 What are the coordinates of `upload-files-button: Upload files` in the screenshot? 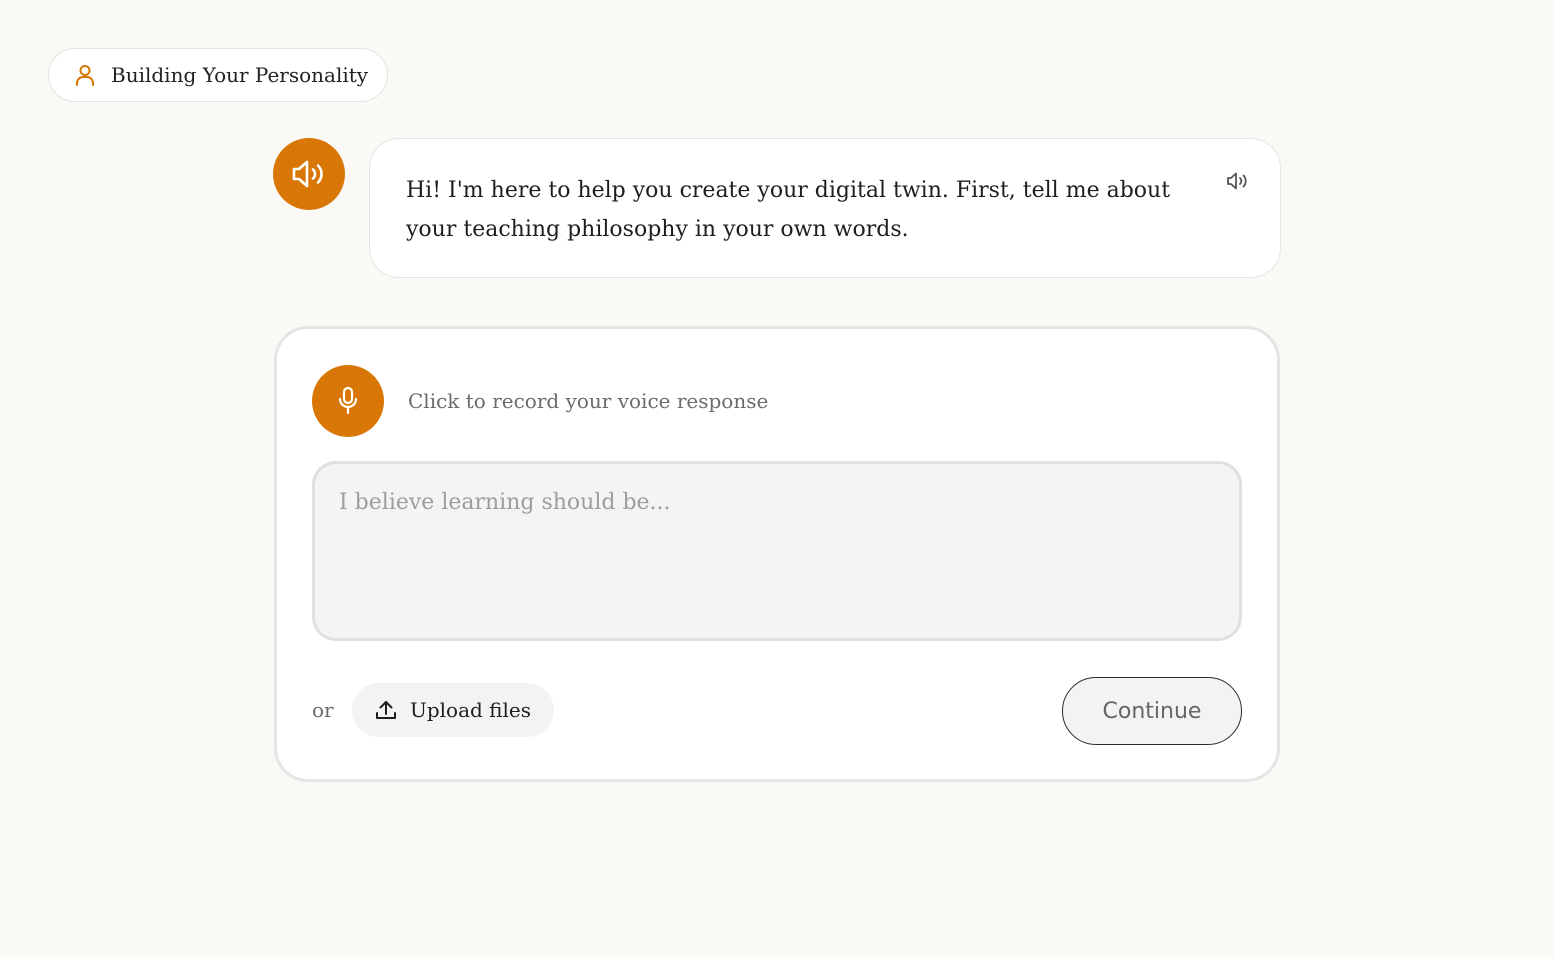 It's located at (453, 710).